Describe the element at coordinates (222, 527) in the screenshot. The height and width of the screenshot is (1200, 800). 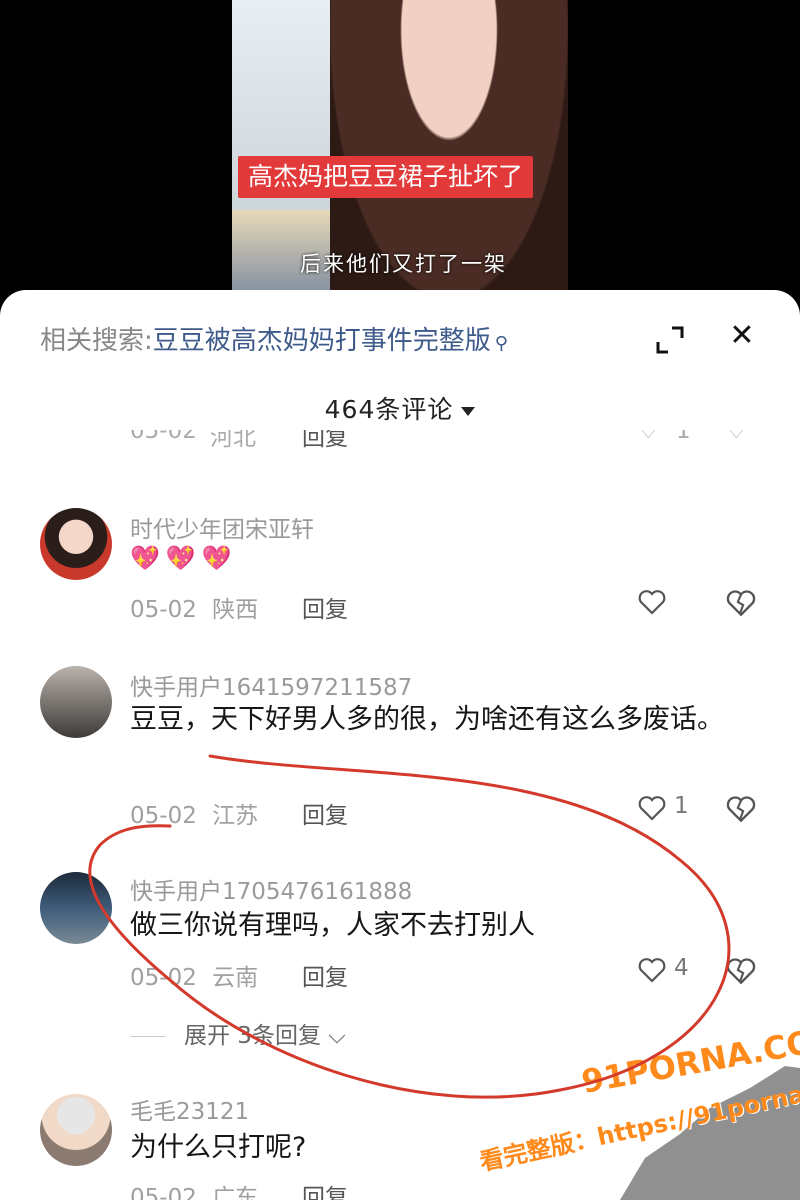
I see `comment-username: 时代少年团宋亚轩` at that location.